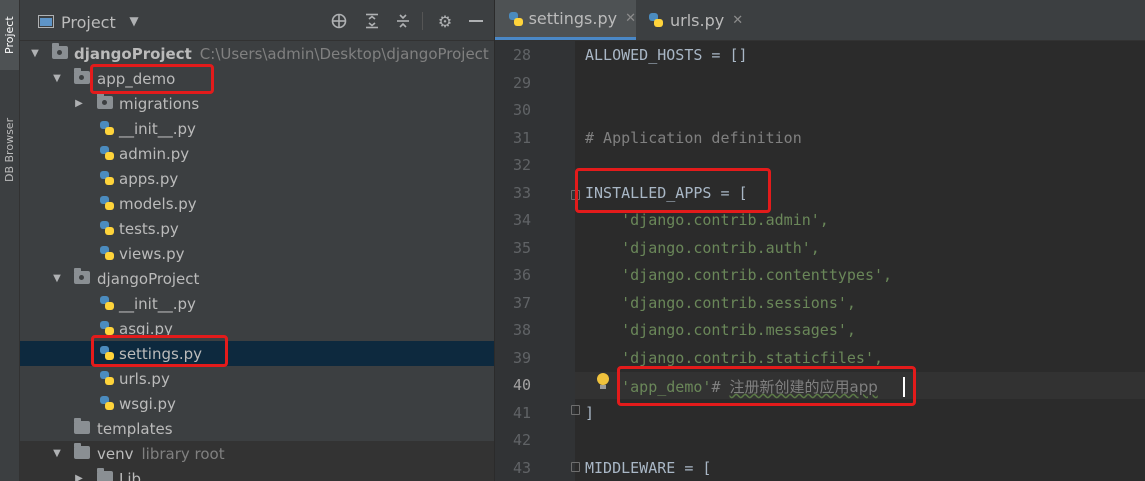 The width and height of the screenshot is (1145, 481). I want to click on tree-row-file: views.py, so click(257, 253).